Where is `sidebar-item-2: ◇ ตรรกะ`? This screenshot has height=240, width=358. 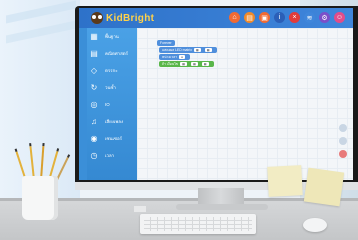 sidebar-item-2: ◇ ตรรกะ is located at coordinates (112, 70).